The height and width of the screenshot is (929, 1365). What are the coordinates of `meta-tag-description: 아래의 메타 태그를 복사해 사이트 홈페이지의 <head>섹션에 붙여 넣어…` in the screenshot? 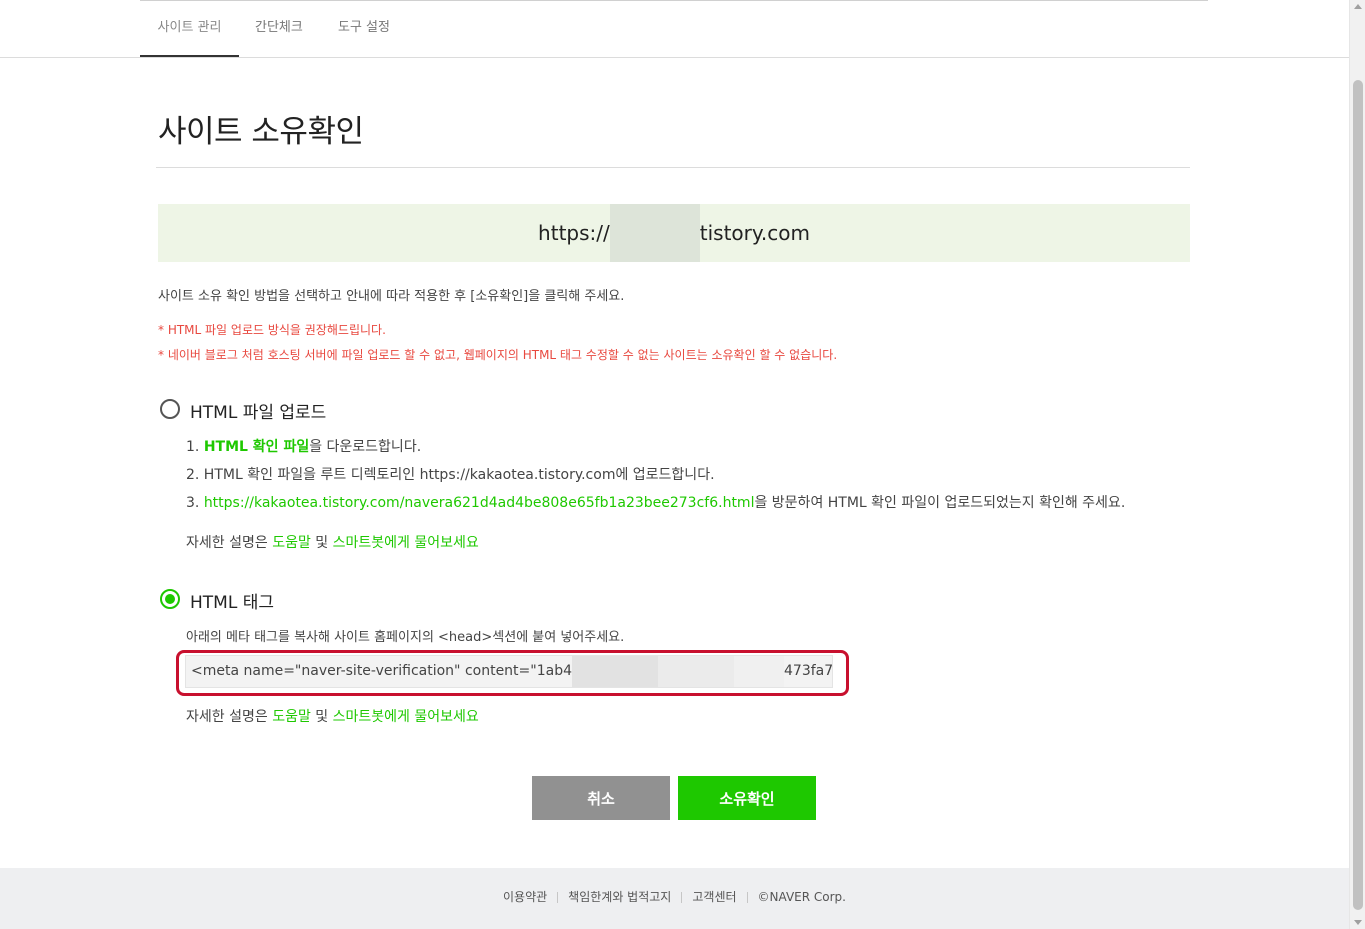 It's located at (405, 637).